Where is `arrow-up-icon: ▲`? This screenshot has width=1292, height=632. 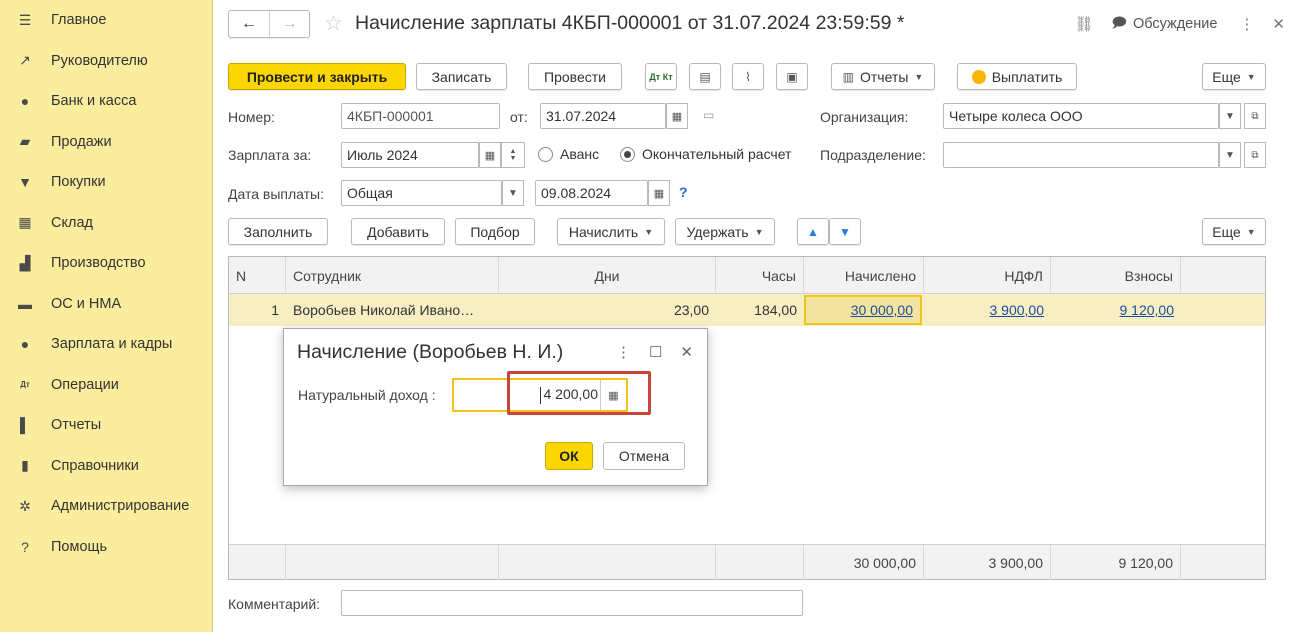
arrow-up-icon: ▲ is located at coordinates (813, 231).